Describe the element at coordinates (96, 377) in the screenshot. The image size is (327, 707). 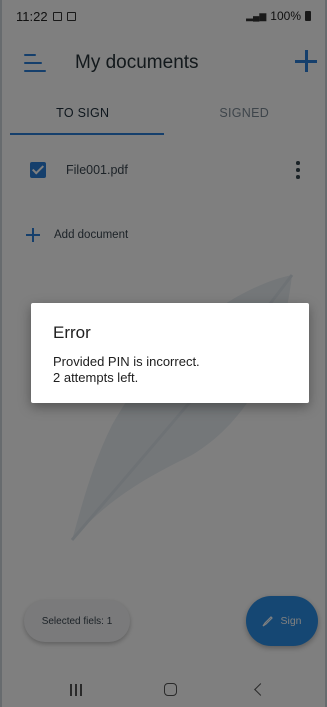
I see `dialog-message-line2: 2 attempts left.` at that location.